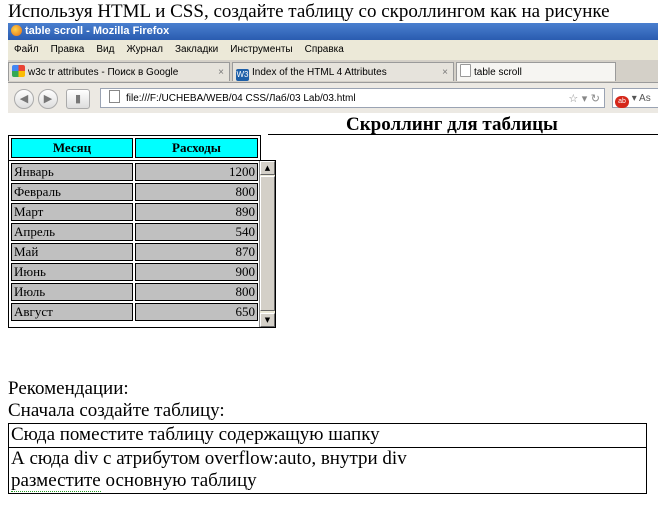  Describe the element at coordinates (134, 292) in the screenshot. I see `table-row: Июль 800` at that location.